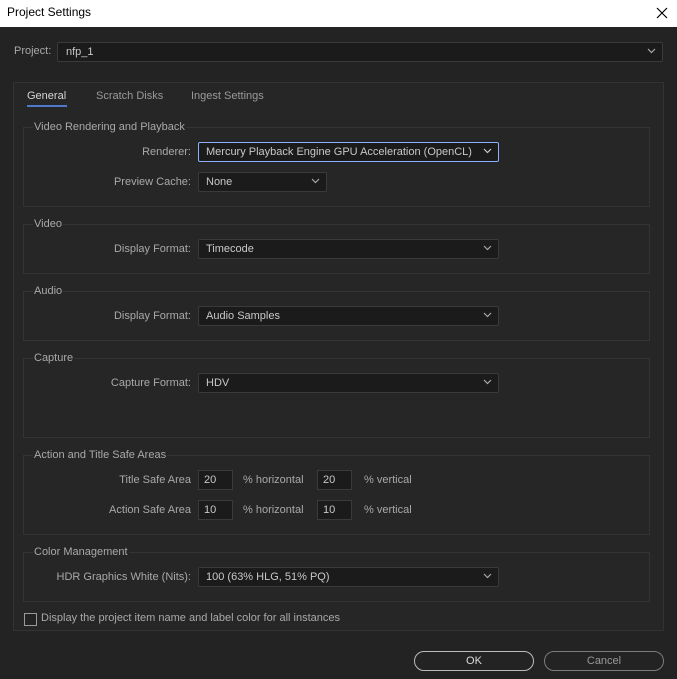  I want to click on capture-title: Capture, so click(54, 358).